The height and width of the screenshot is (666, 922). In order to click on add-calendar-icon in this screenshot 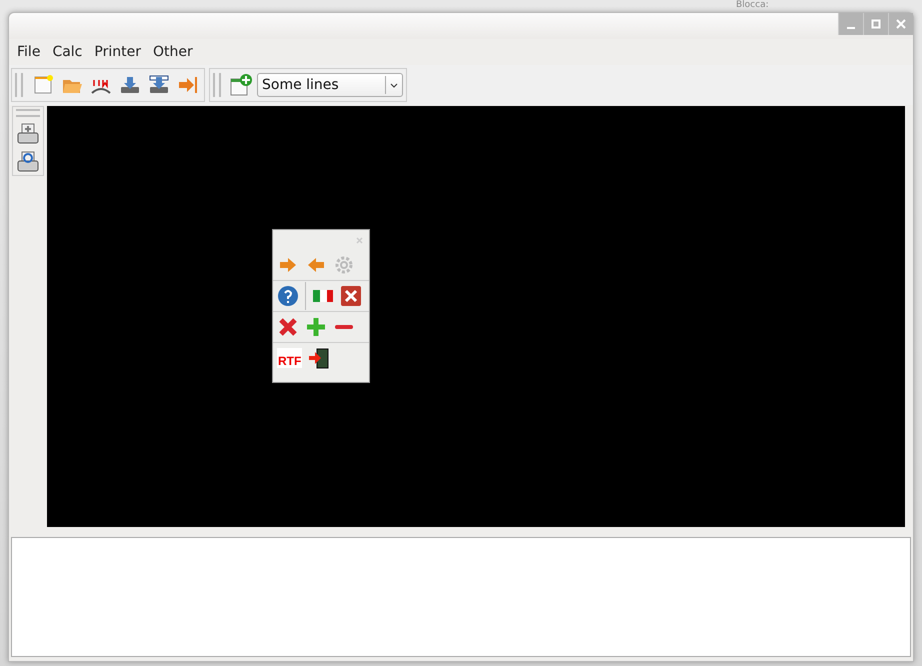, I will do `click(241, 85)`.